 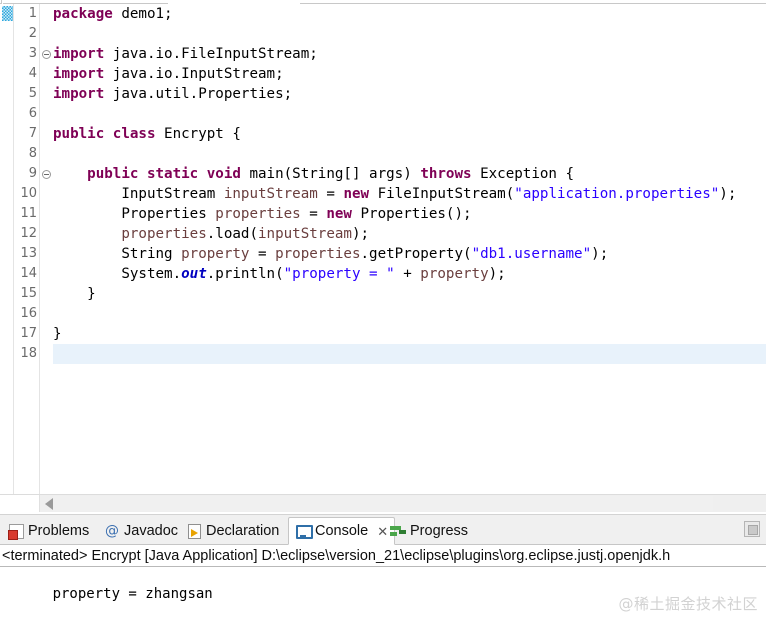 I want to click on code-token: property, so click(x=215, y=254).